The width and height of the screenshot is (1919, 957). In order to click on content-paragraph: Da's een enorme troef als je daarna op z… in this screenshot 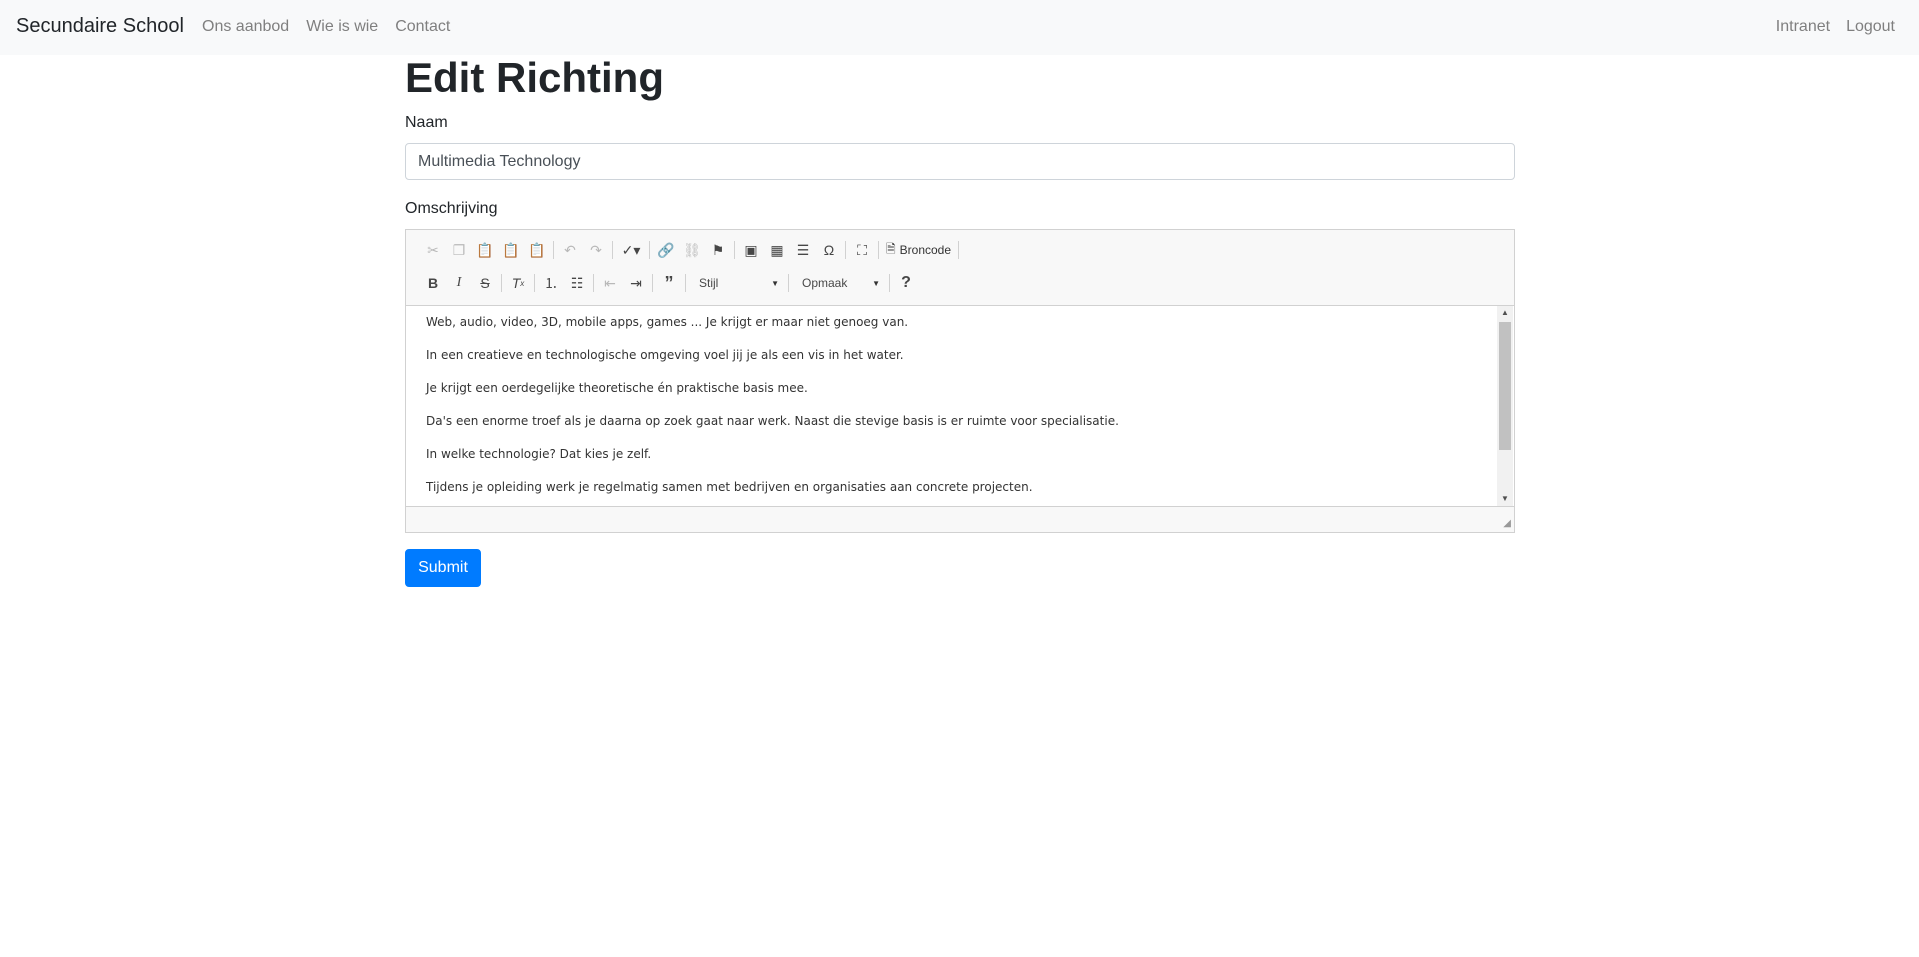, I will do `click(772, 421)`.